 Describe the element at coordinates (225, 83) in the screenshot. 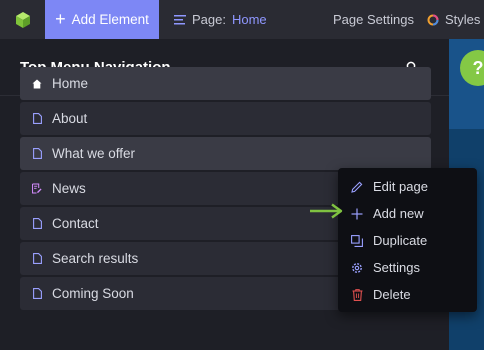

I see `menu-item-home: Home` at that location.